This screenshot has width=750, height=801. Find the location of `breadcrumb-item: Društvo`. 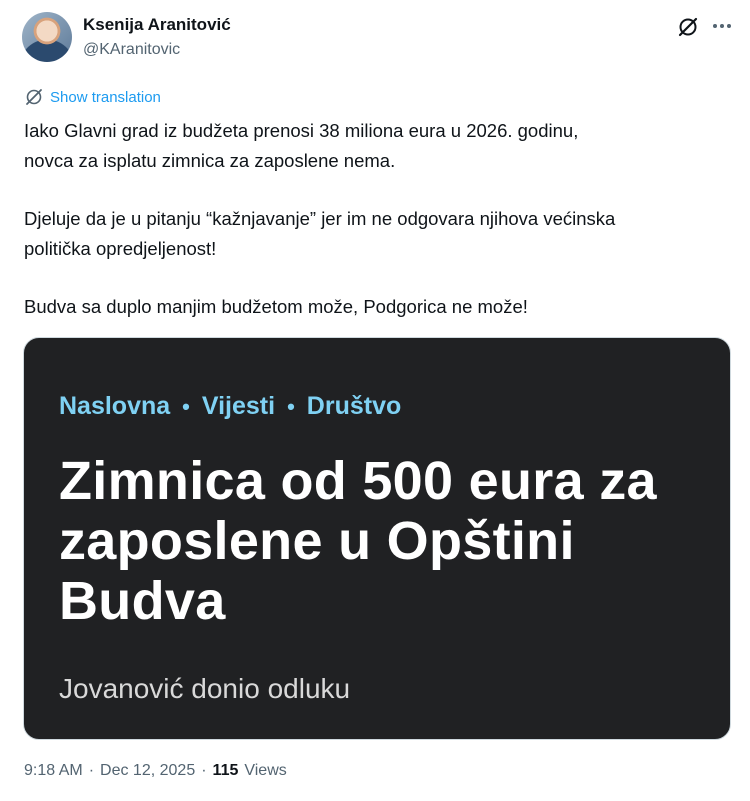

breadcrumb-item: Društvo is located at coordinates (354, 406).